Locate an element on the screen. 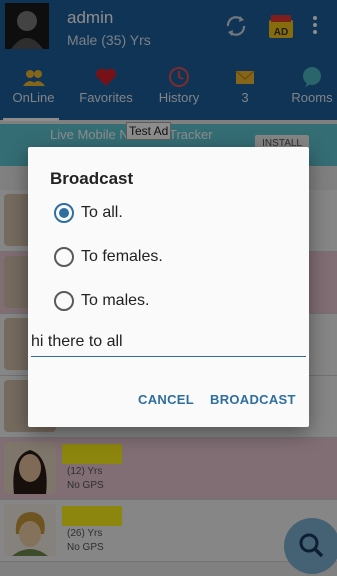 Image resolution: width=337 pixels, height=576 pixels. broadcast-button: BROADCAST is located at coordinates (253, 399).